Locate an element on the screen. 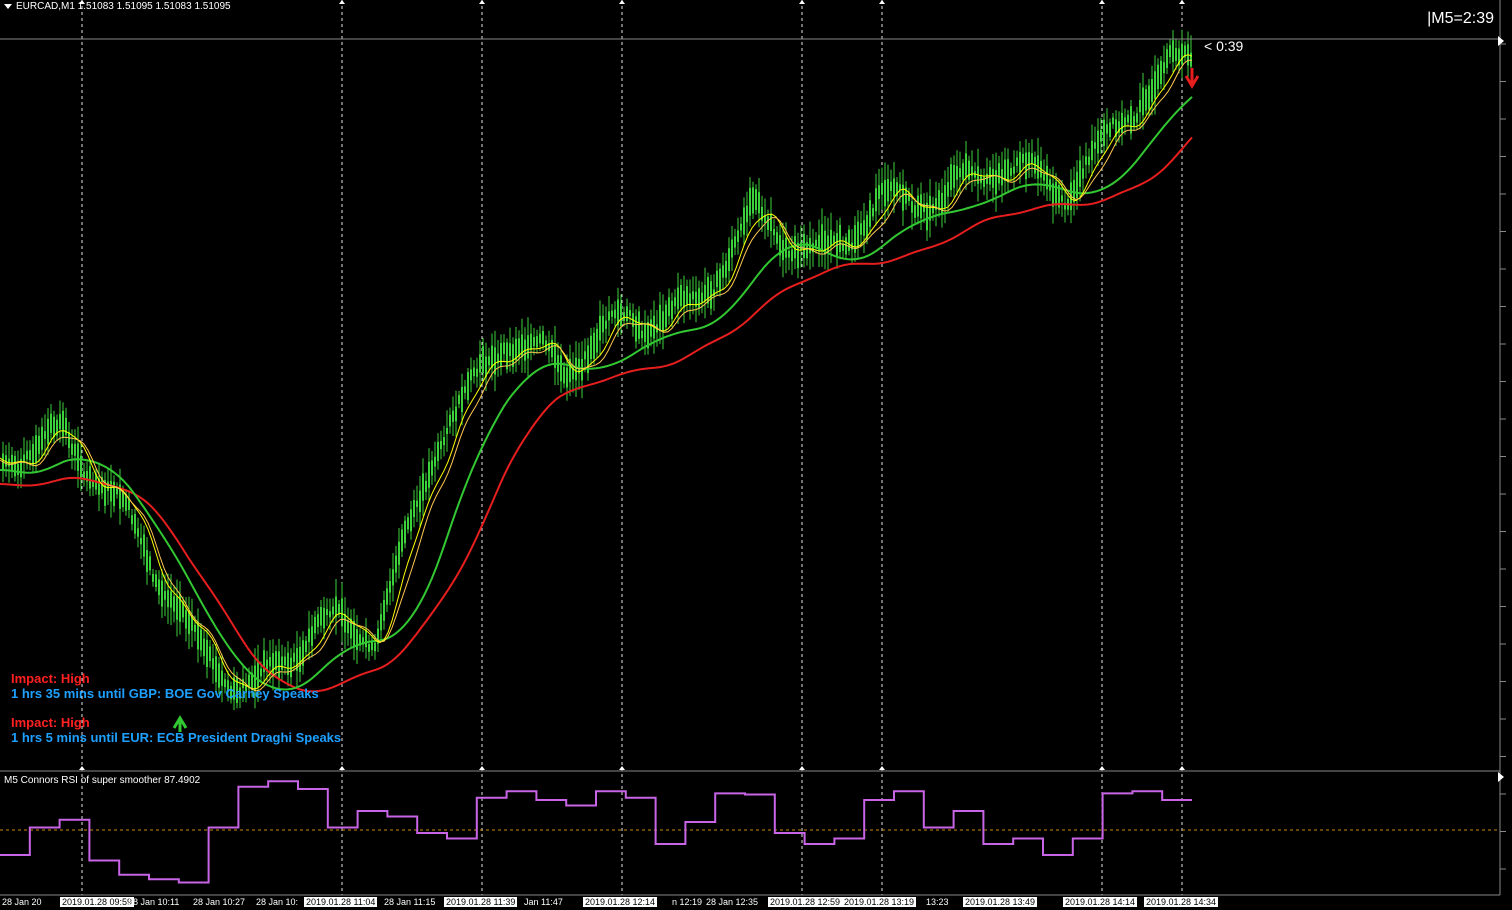  rsi-line is located at coordinates (596, 832).